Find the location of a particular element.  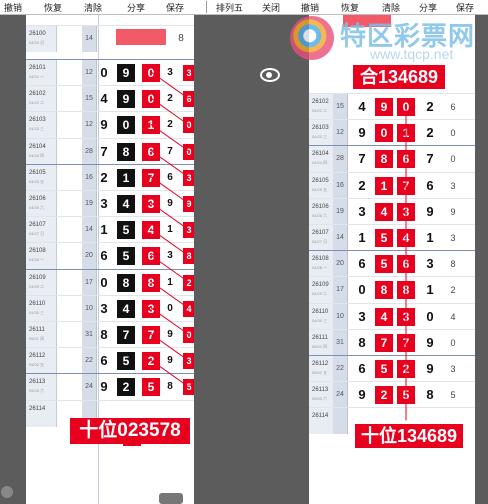

digit-3-block: 2 is located at coordinates (151, 361).